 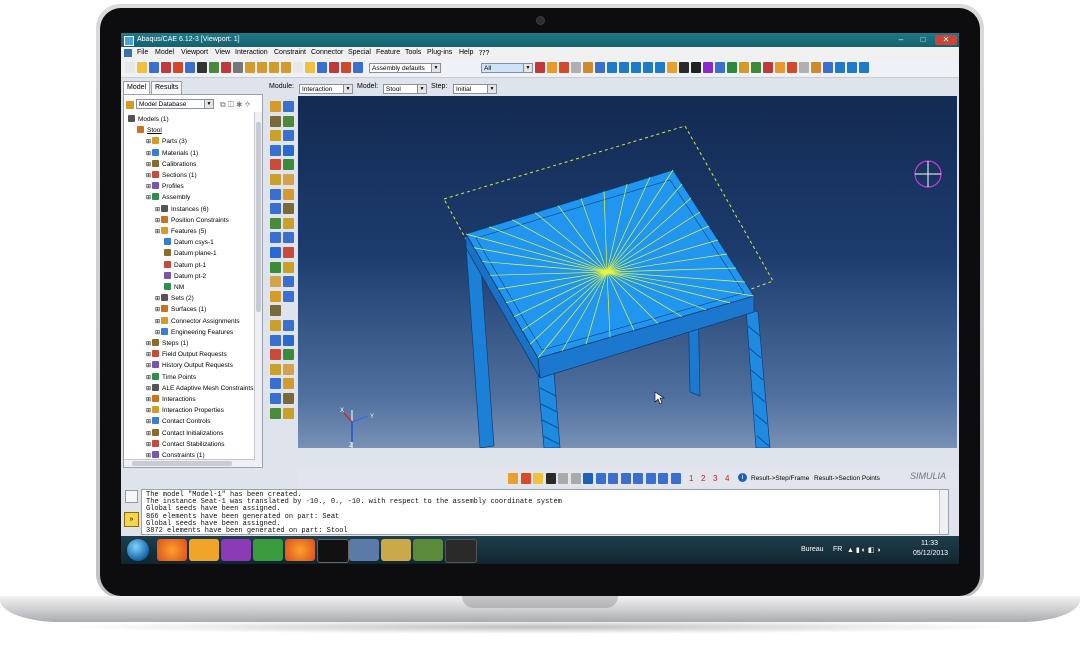 I want to click on terminal-icon, so click(x=461, y=551).